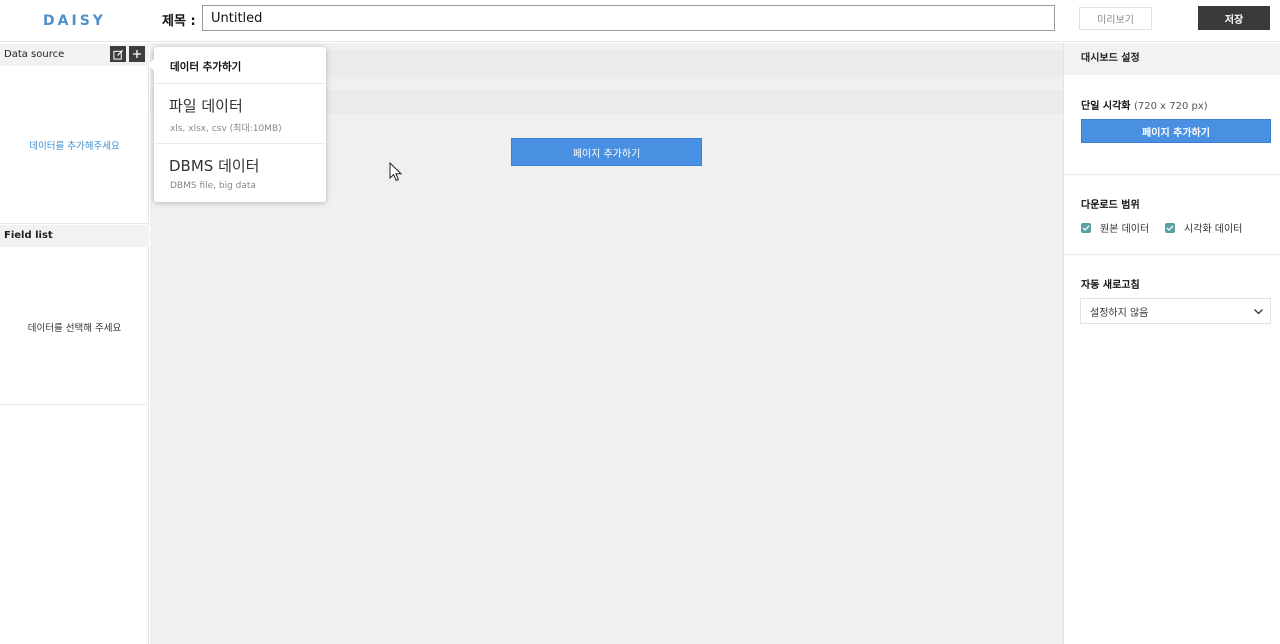 The image size is (1280, 644). What do you see at coordinates (628, 18) in the screenshot?
I see `title-input` at bounding box center [628, 18].